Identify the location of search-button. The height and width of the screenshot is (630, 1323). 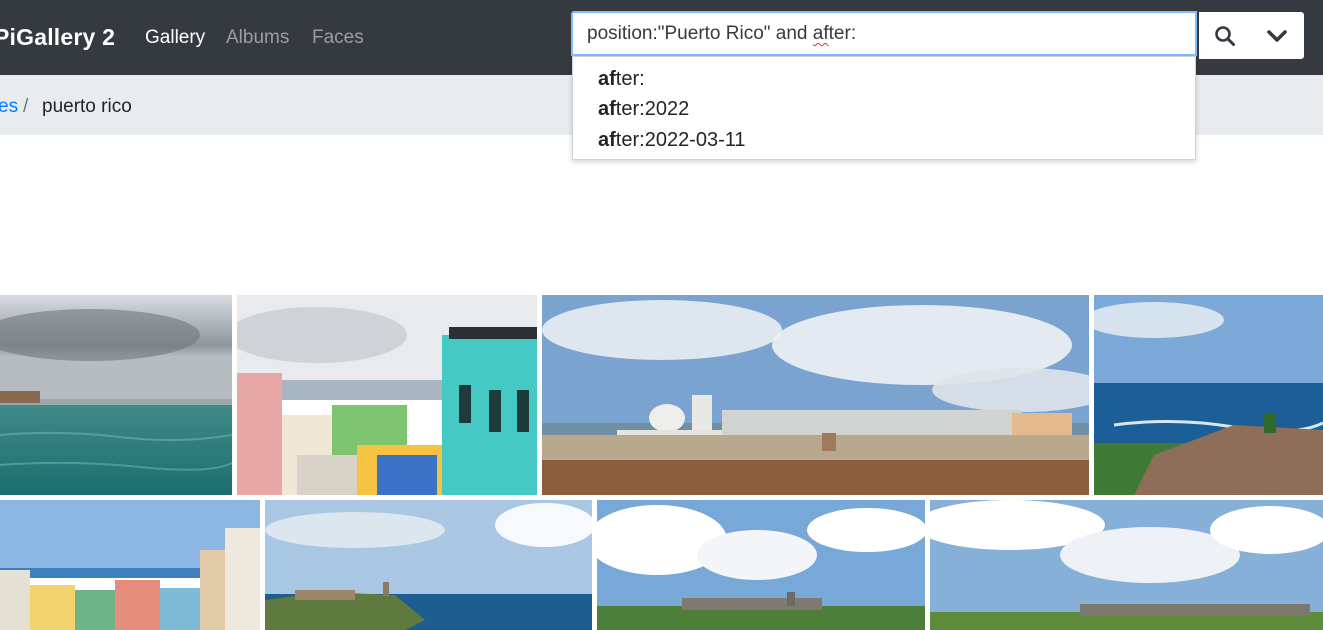
(1225, 35).